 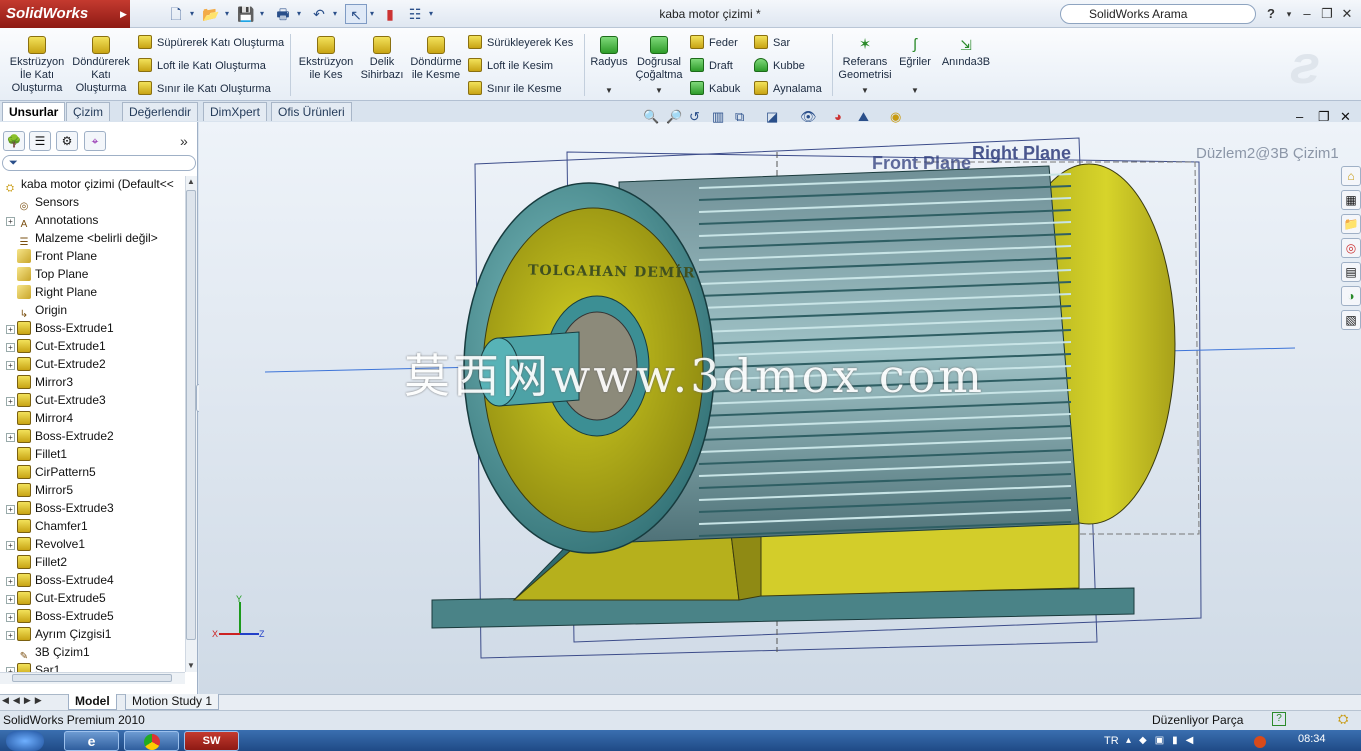 I want to click on curves-button: ʃ Eğriler, so click(x=915, y=52).